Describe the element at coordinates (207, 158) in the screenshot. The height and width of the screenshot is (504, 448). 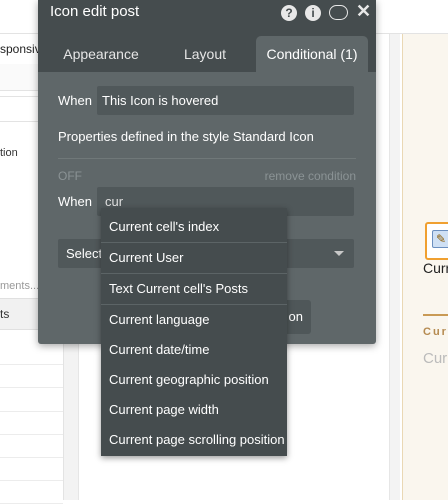
I see `condition-separator` at that location.